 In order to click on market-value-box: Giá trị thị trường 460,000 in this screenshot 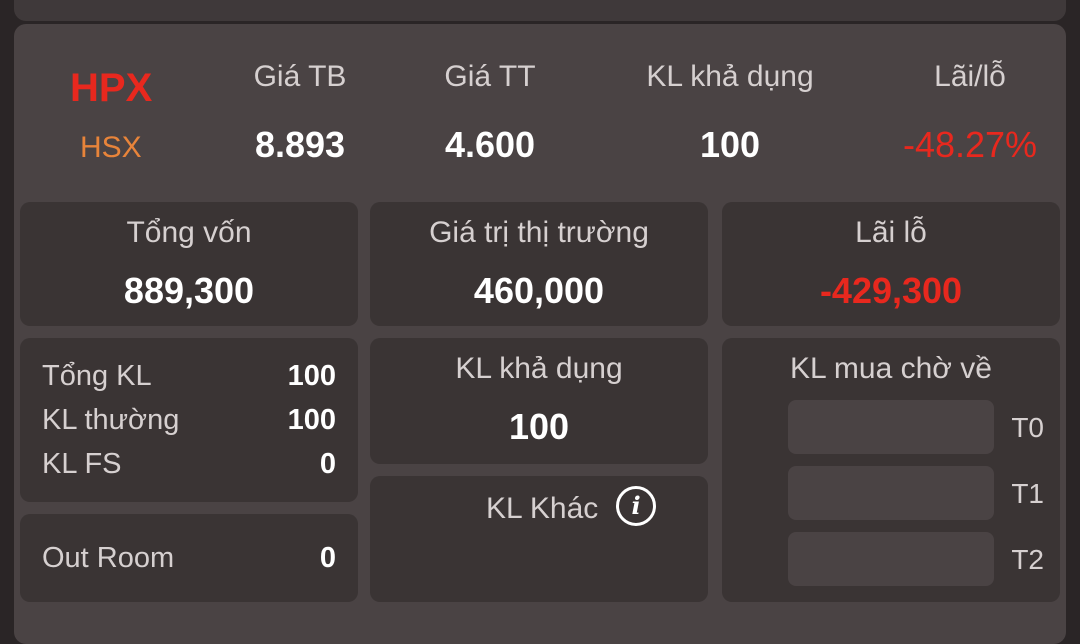, I will do `click(539, 264)`.